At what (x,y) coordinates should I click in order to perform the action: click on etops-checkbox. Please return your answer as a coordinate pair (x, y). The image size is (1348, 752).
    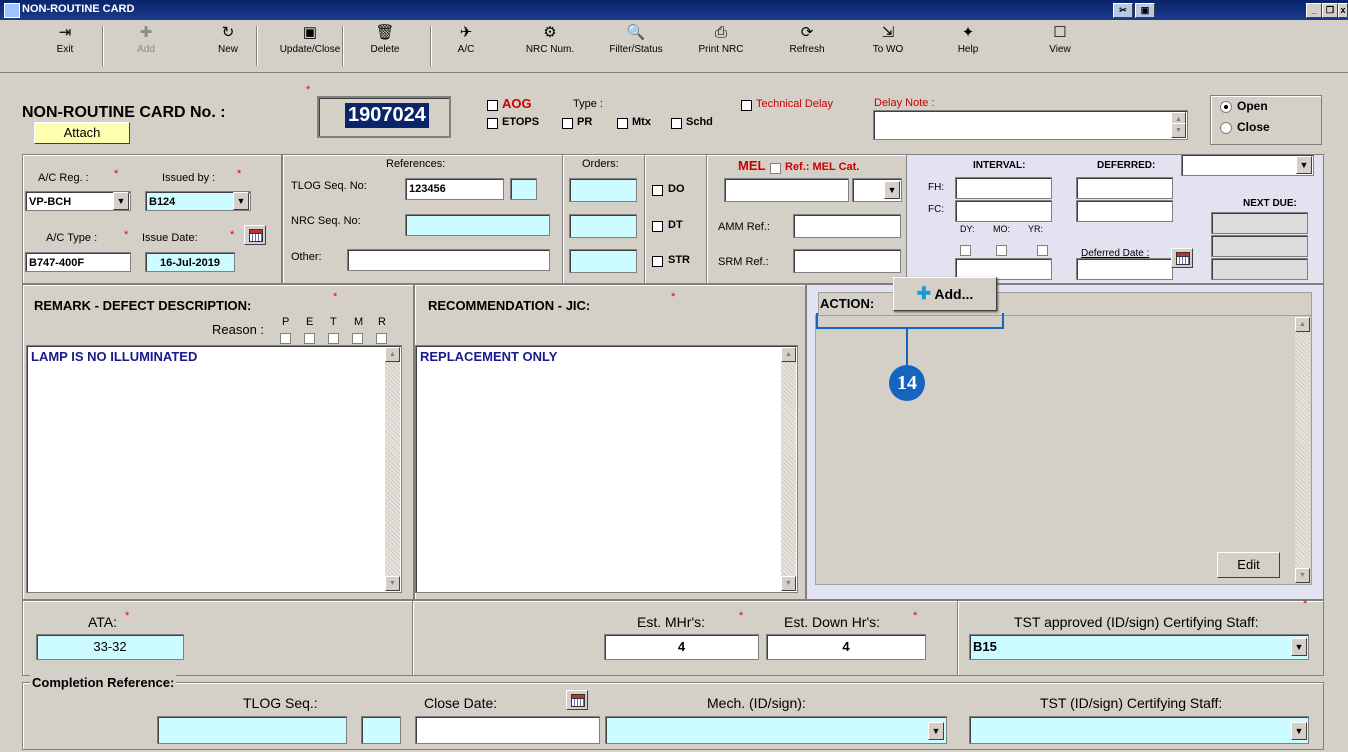
    Looking at the image, I should click on (492, 123).